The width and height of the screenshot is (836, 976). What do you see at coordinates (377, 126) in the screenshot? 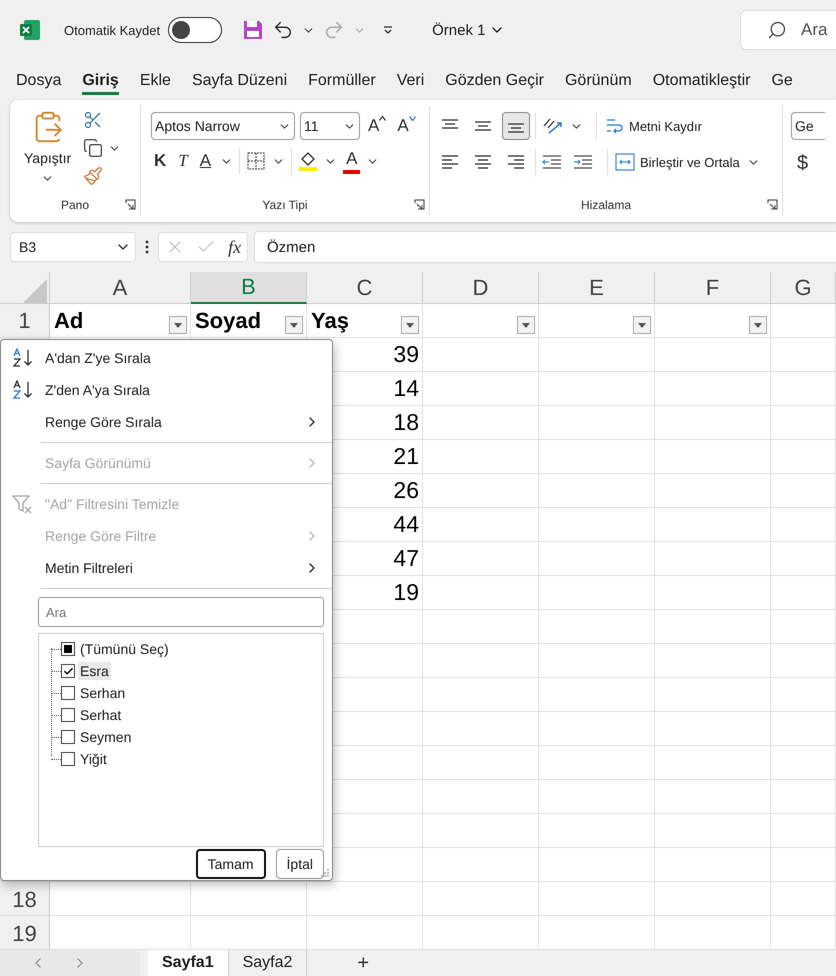
I see `increase-font-button: A` at bounding box center [377, 126].